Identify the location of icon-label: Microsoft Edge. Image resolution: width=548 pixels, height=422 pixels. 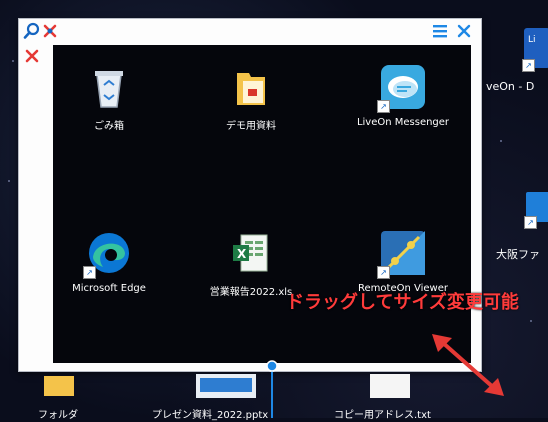
(109, 288).